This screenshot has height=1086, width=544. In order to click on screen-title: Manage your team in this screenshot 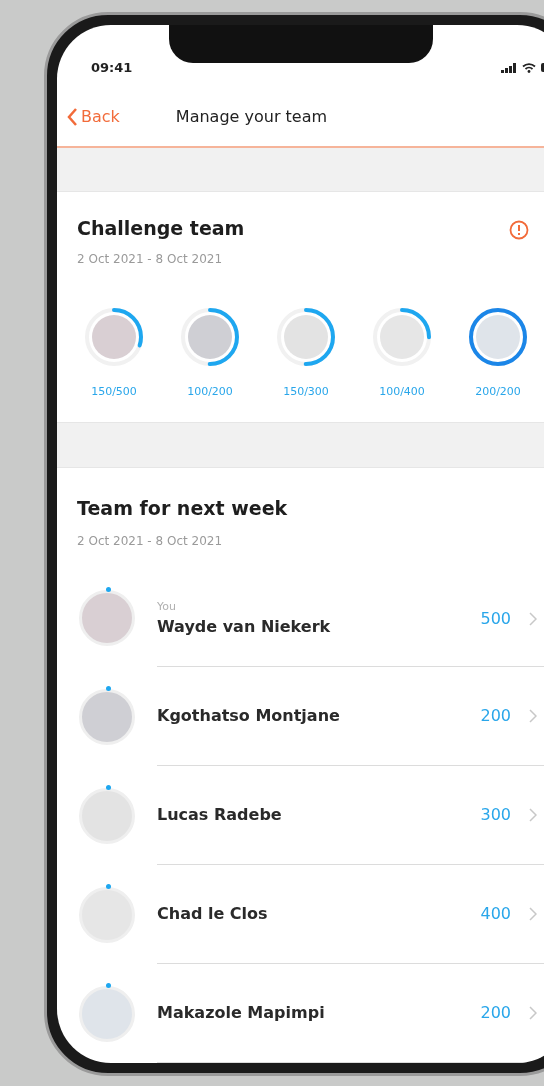, I will do `click(251, 117)`.